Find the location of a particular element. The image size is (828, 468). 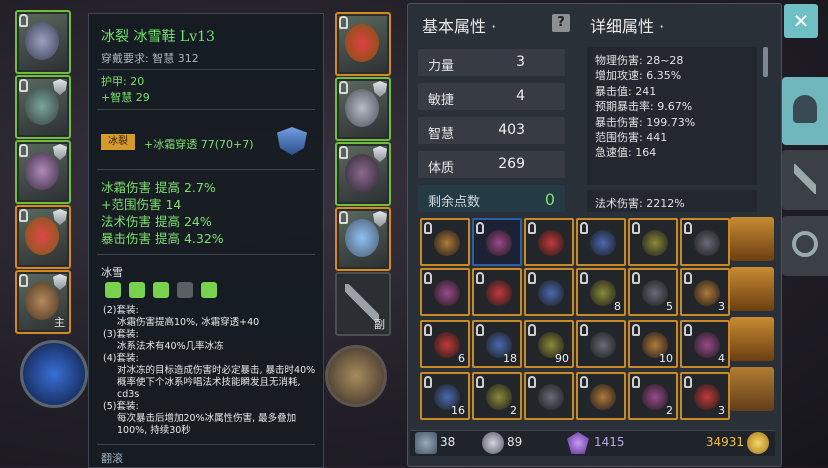

set-bonus-label: (2)套装: is located at coordinates (121, 310).